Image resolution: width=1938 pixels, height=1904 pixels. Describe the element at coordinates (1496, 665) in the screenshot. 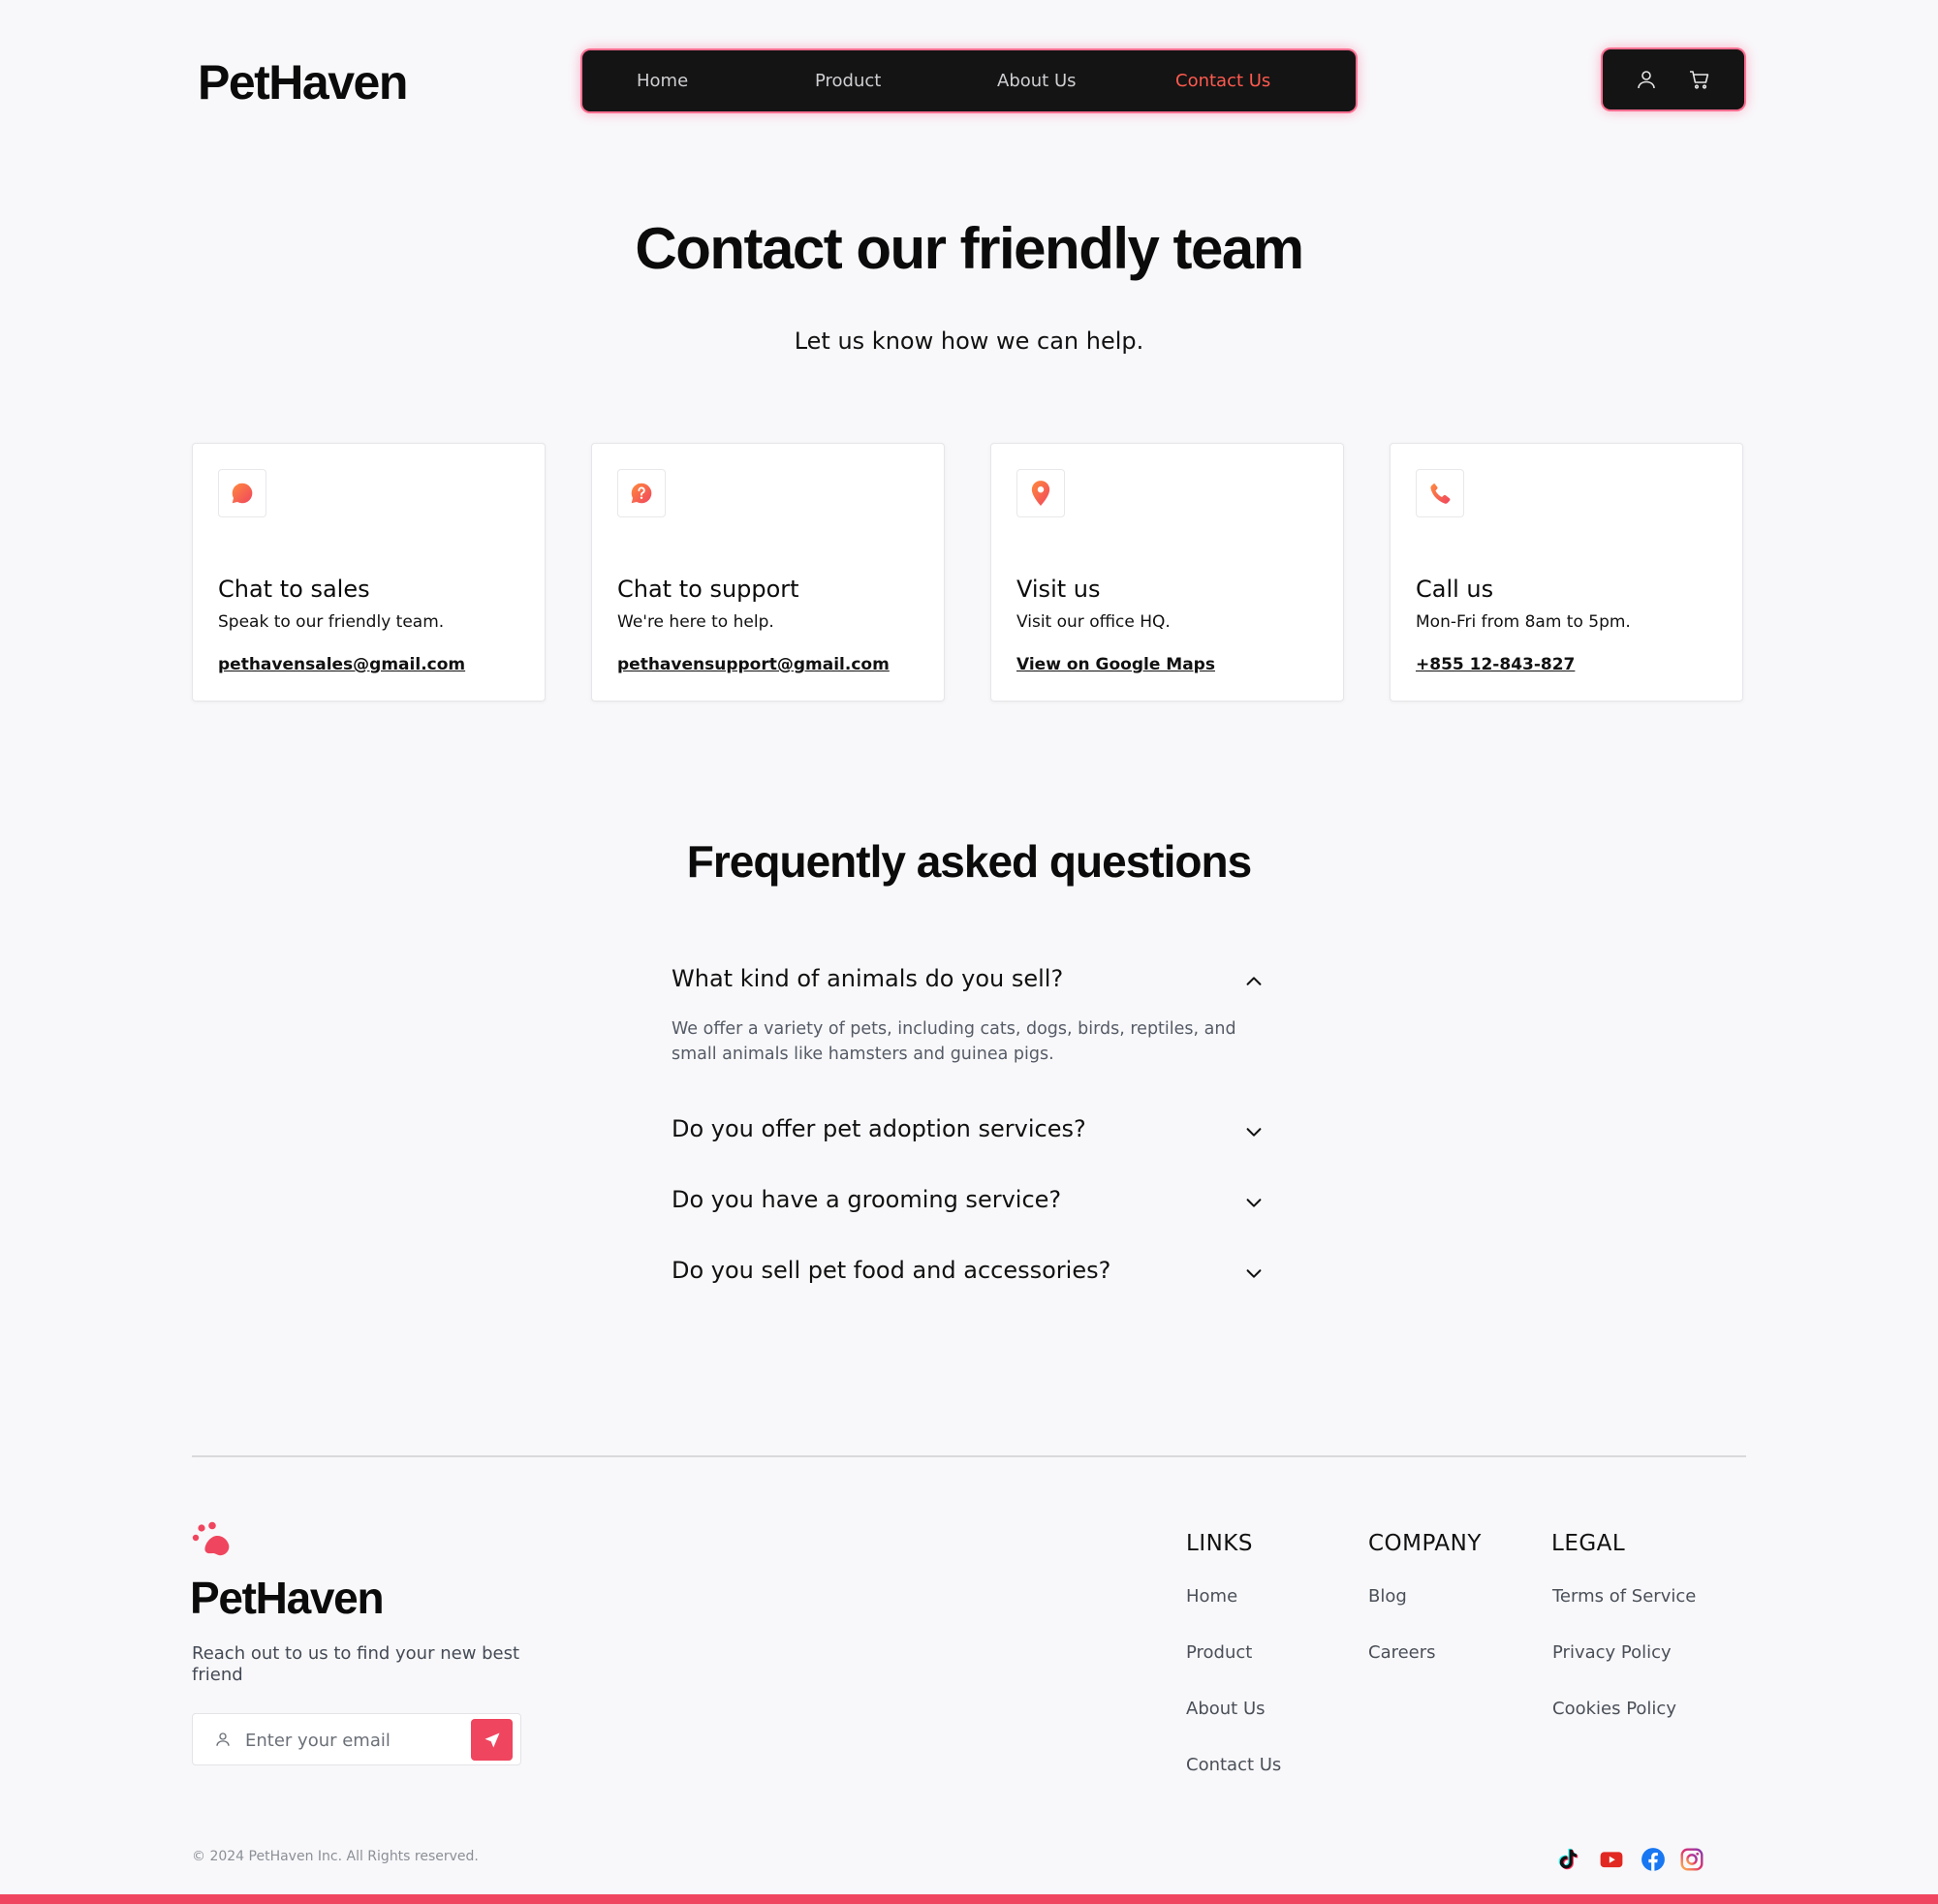

I see `phone-link: +855 12-843-827` at that location.